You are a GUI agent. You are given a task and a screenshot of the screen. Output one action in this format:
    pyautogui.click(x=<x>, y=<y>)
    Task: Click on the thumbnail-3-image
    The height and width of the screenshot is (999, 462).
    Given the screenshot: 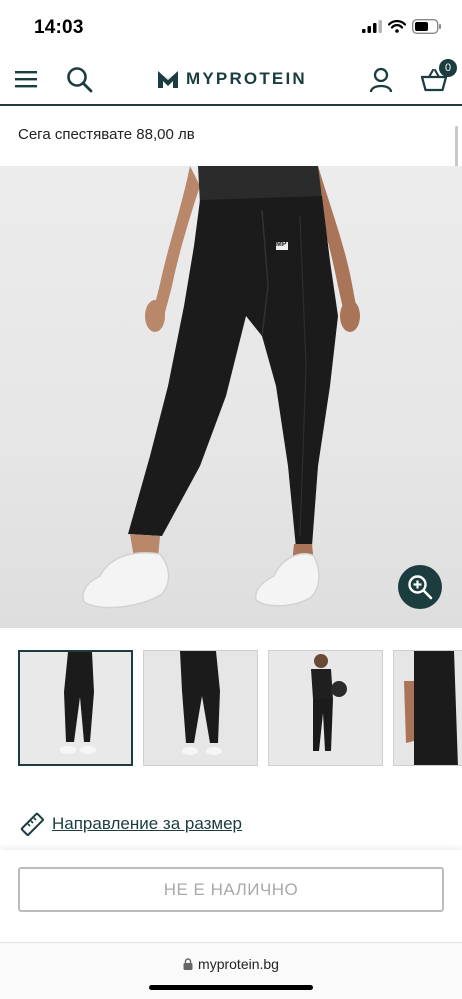 What is the action you would take?
    pyautogui.click(x=325, y=708)
    